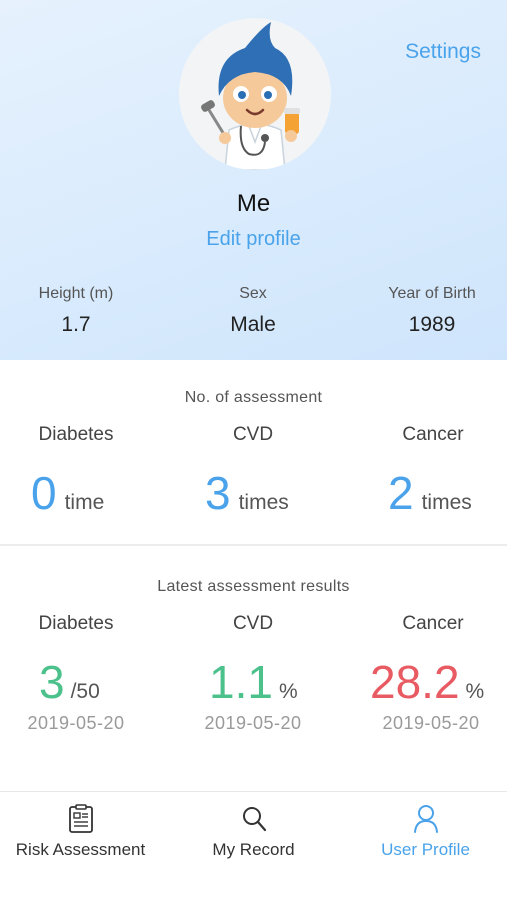 Image resolution: width=507 pixels, height=900 pixels. I want to click on user-icon, so click(426, 819).